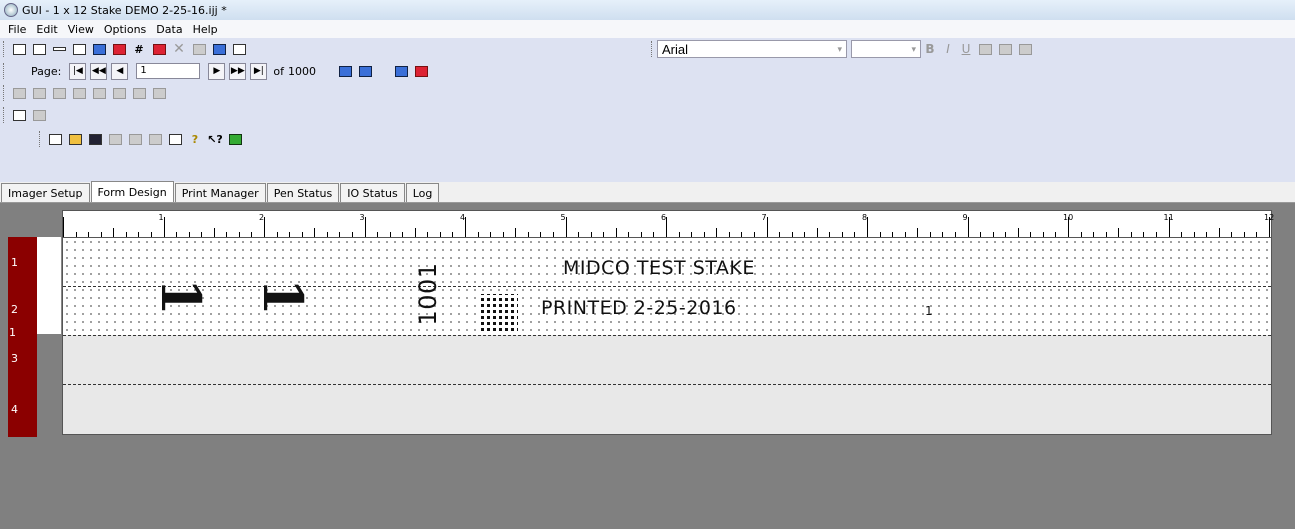 This screenshot has width=1295, height=529. Describe the element at coordinates (752, 49) in the screenshot. I see `font-name-select: Arial ▾` at that location.